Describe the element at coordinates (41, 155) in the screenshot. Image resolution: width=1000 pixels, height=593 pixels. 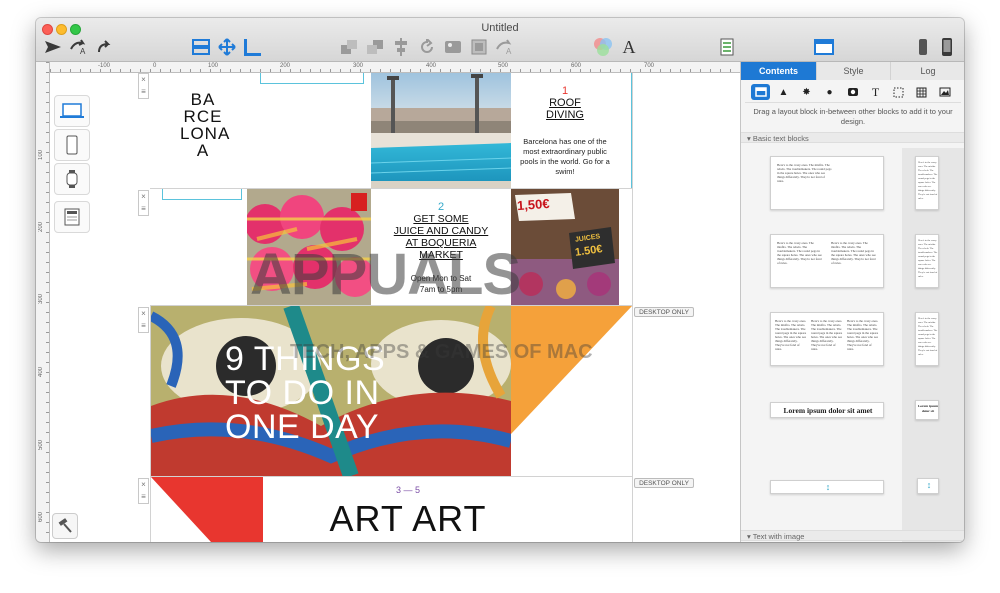
I see `ruler-label: 100` at that location.